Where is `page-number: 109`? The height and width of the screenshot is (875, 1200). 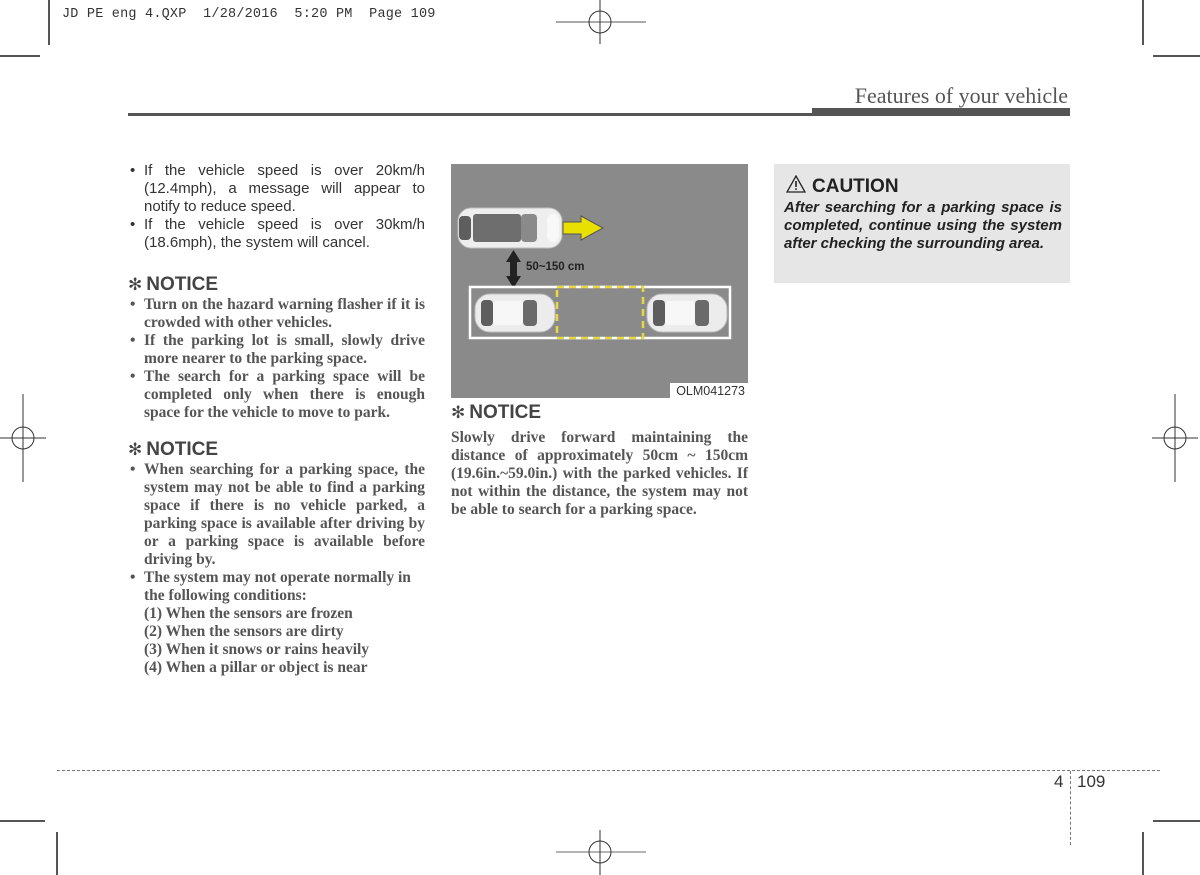 page-number: 109 is located at coordinates (1091, 781).